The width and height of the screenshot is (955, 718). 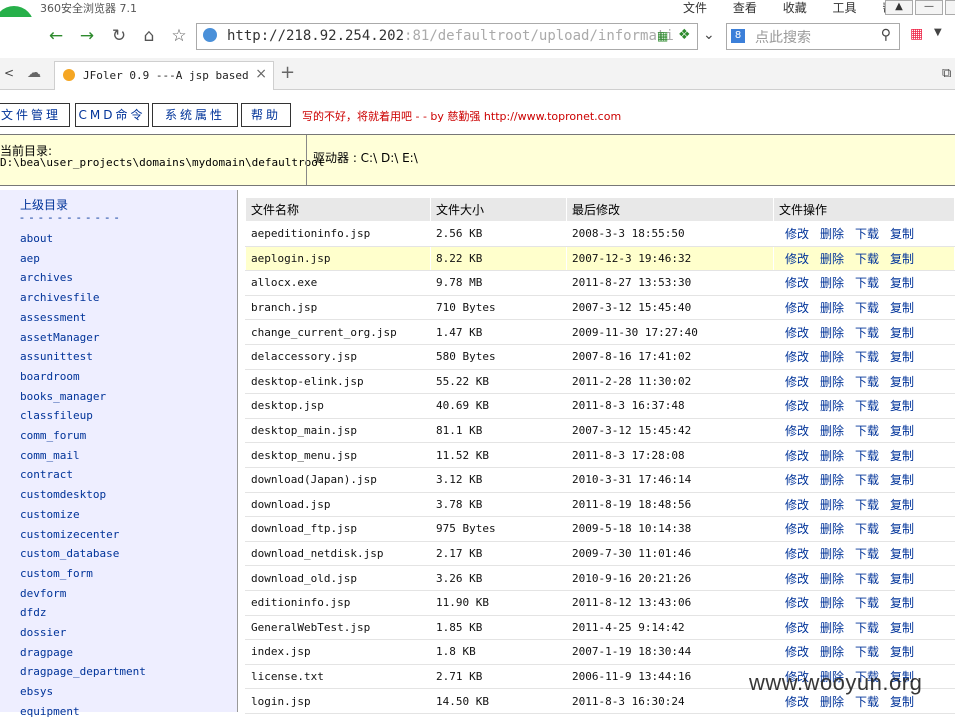 I want to click on dir-link: boardroom, so click(x=50, y=376).